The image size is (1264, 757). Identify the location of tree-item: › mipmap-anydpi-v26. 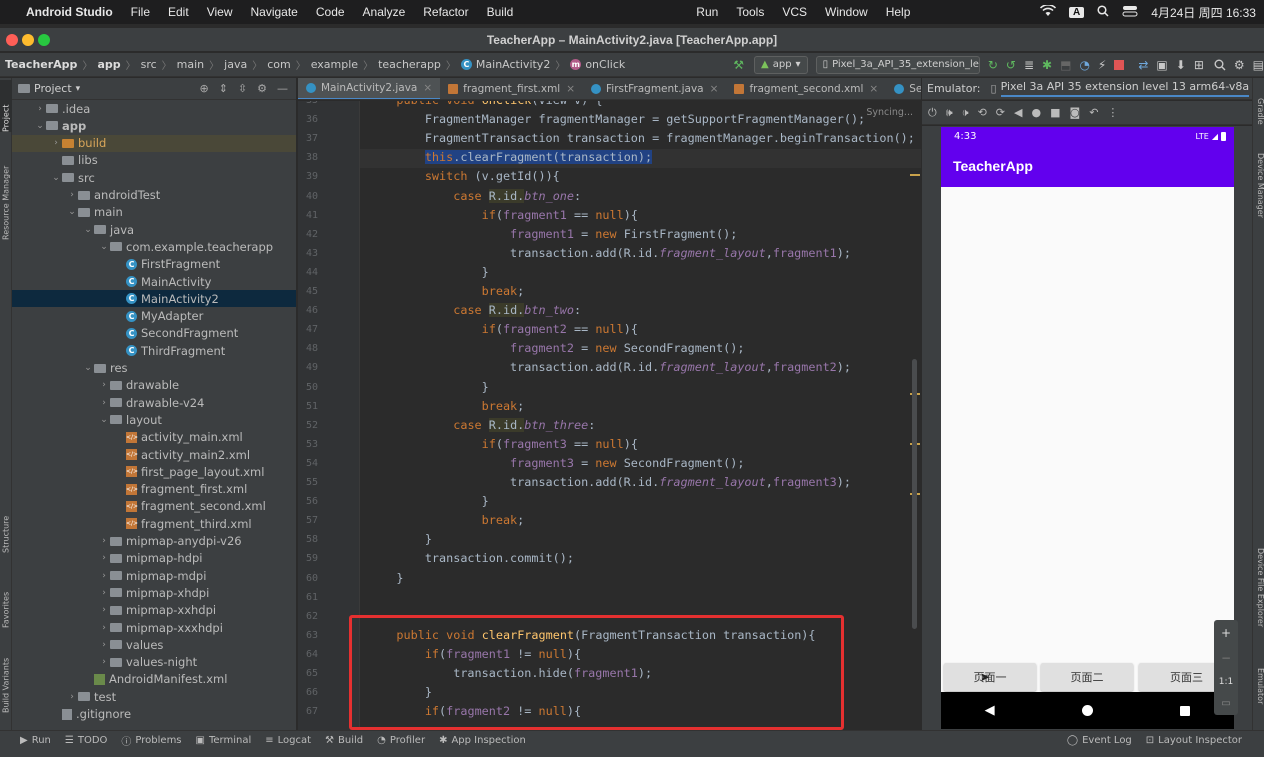
(154, 541).